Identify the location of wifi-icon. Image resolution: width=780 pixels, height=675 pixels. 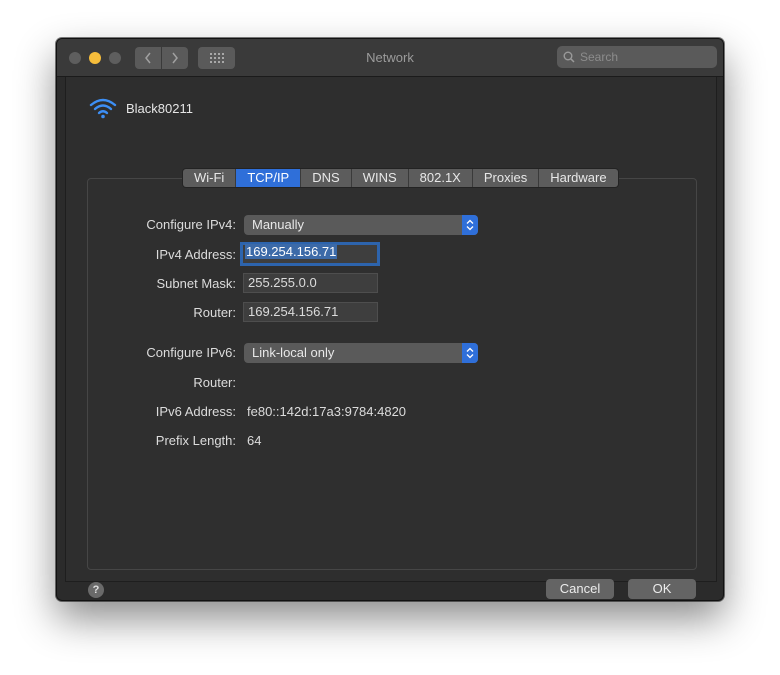
(103, 108).